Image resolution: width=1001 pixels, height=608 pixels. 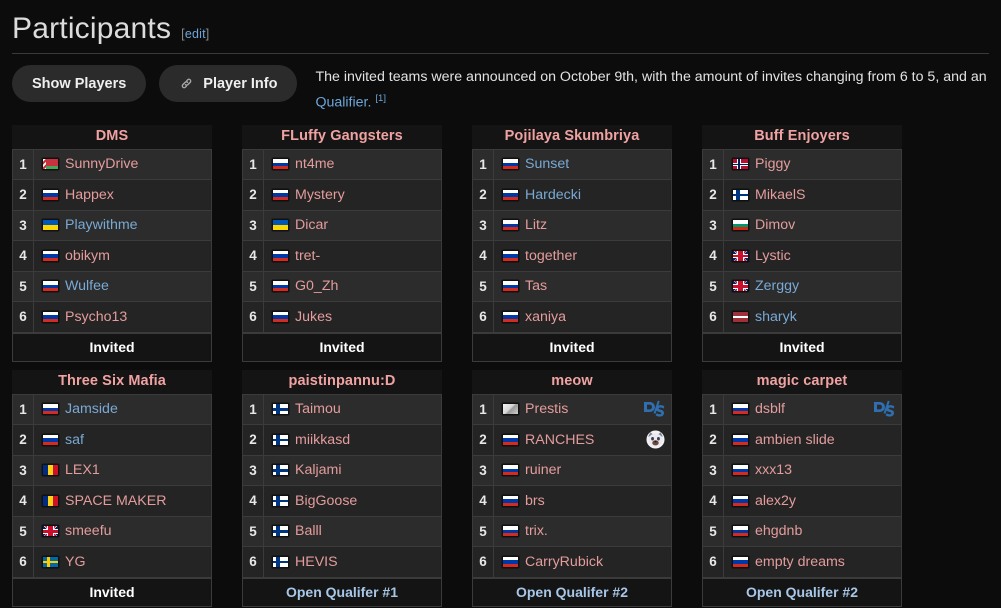 What do you see at coordinates (89, 195) in the screenshot?
I see `player-name-link: Happex` at bounding box center [89, 195].